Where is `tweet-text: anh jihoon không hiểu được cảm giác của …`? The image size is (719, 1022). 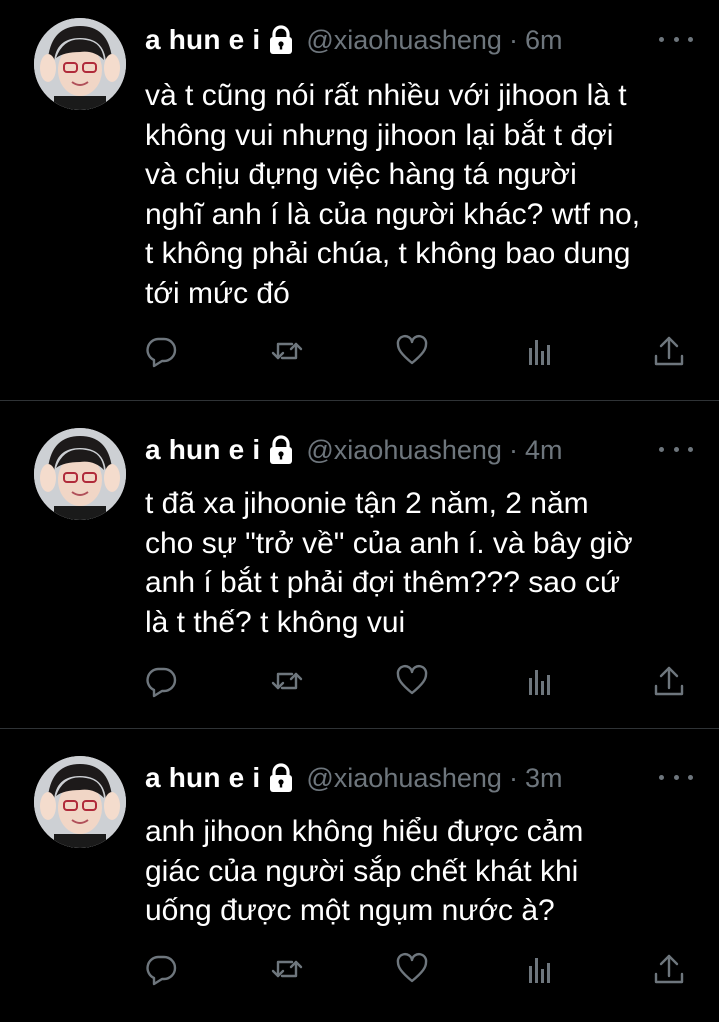 tweet-text: anh jihoon không hiểu được cảm giác của … is located at coordinates (364, 871).